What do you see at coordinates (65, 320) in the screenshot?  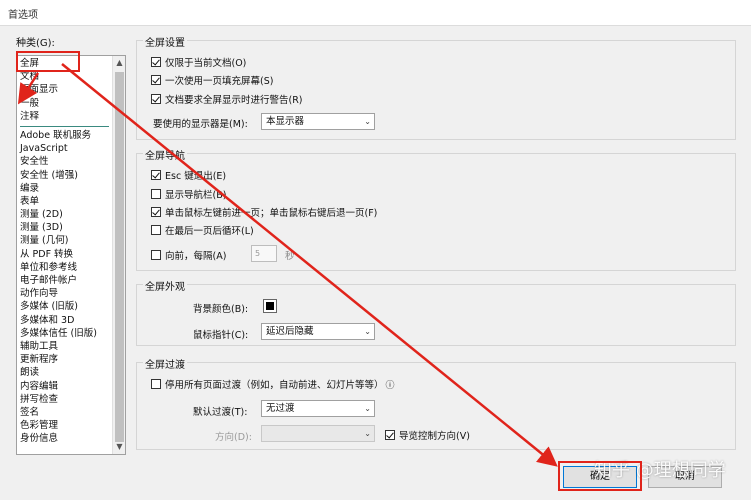 I see `category-item: 多媒体和 3D` at bounding box center [65, 320].